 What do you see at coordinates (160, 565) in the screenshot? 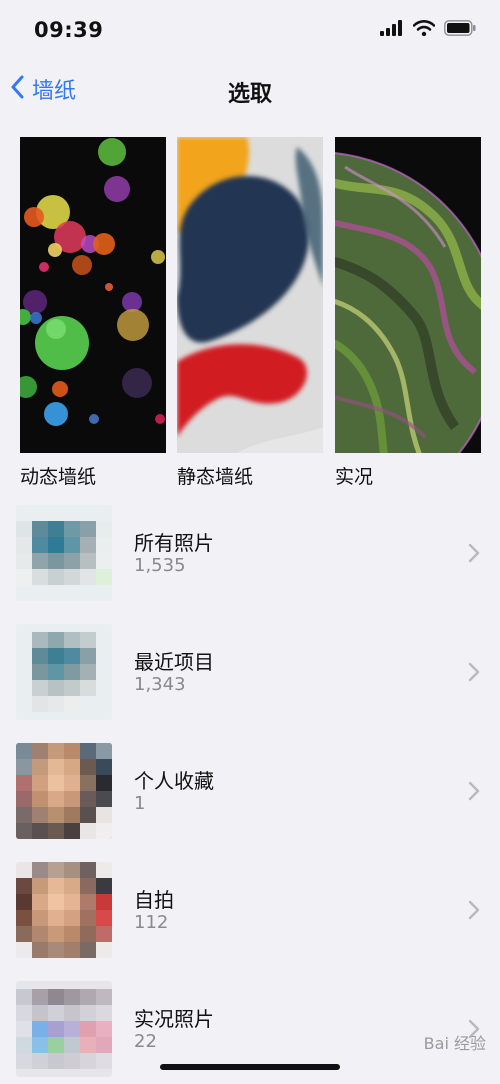
I see `album-count: 1,535` at bounding box center [160, 565].